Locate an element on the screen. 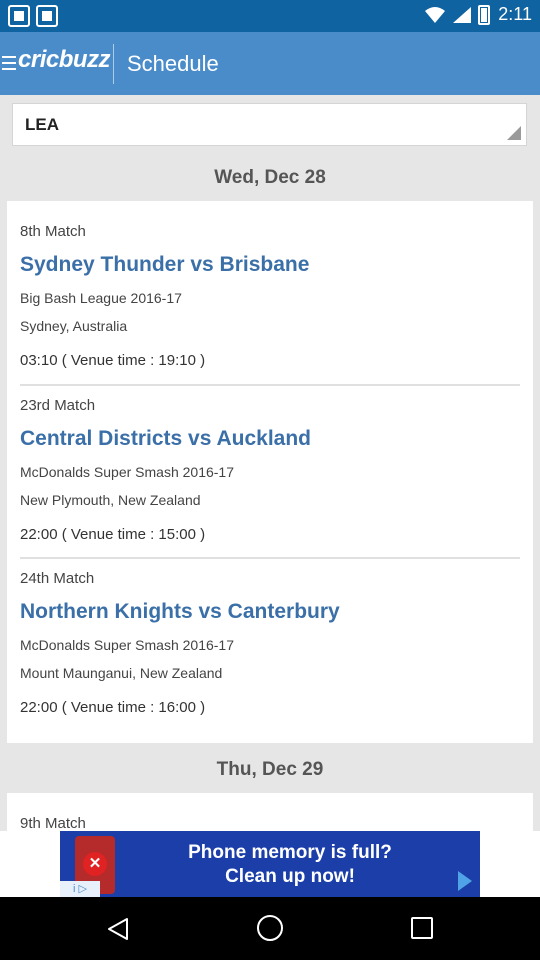  match-series: Big Bash League 2016-17 is located at coordinates (101, 298).